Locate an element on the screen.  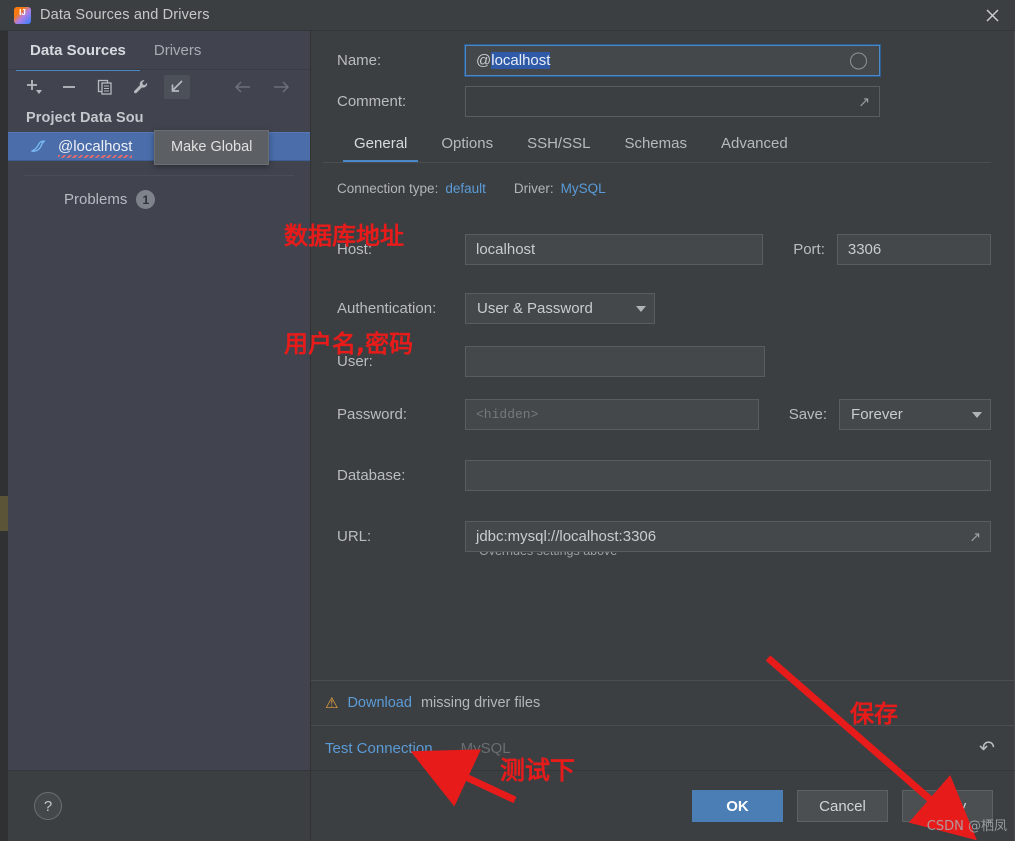
save-label: Save: is located at coordinates (808, 414).